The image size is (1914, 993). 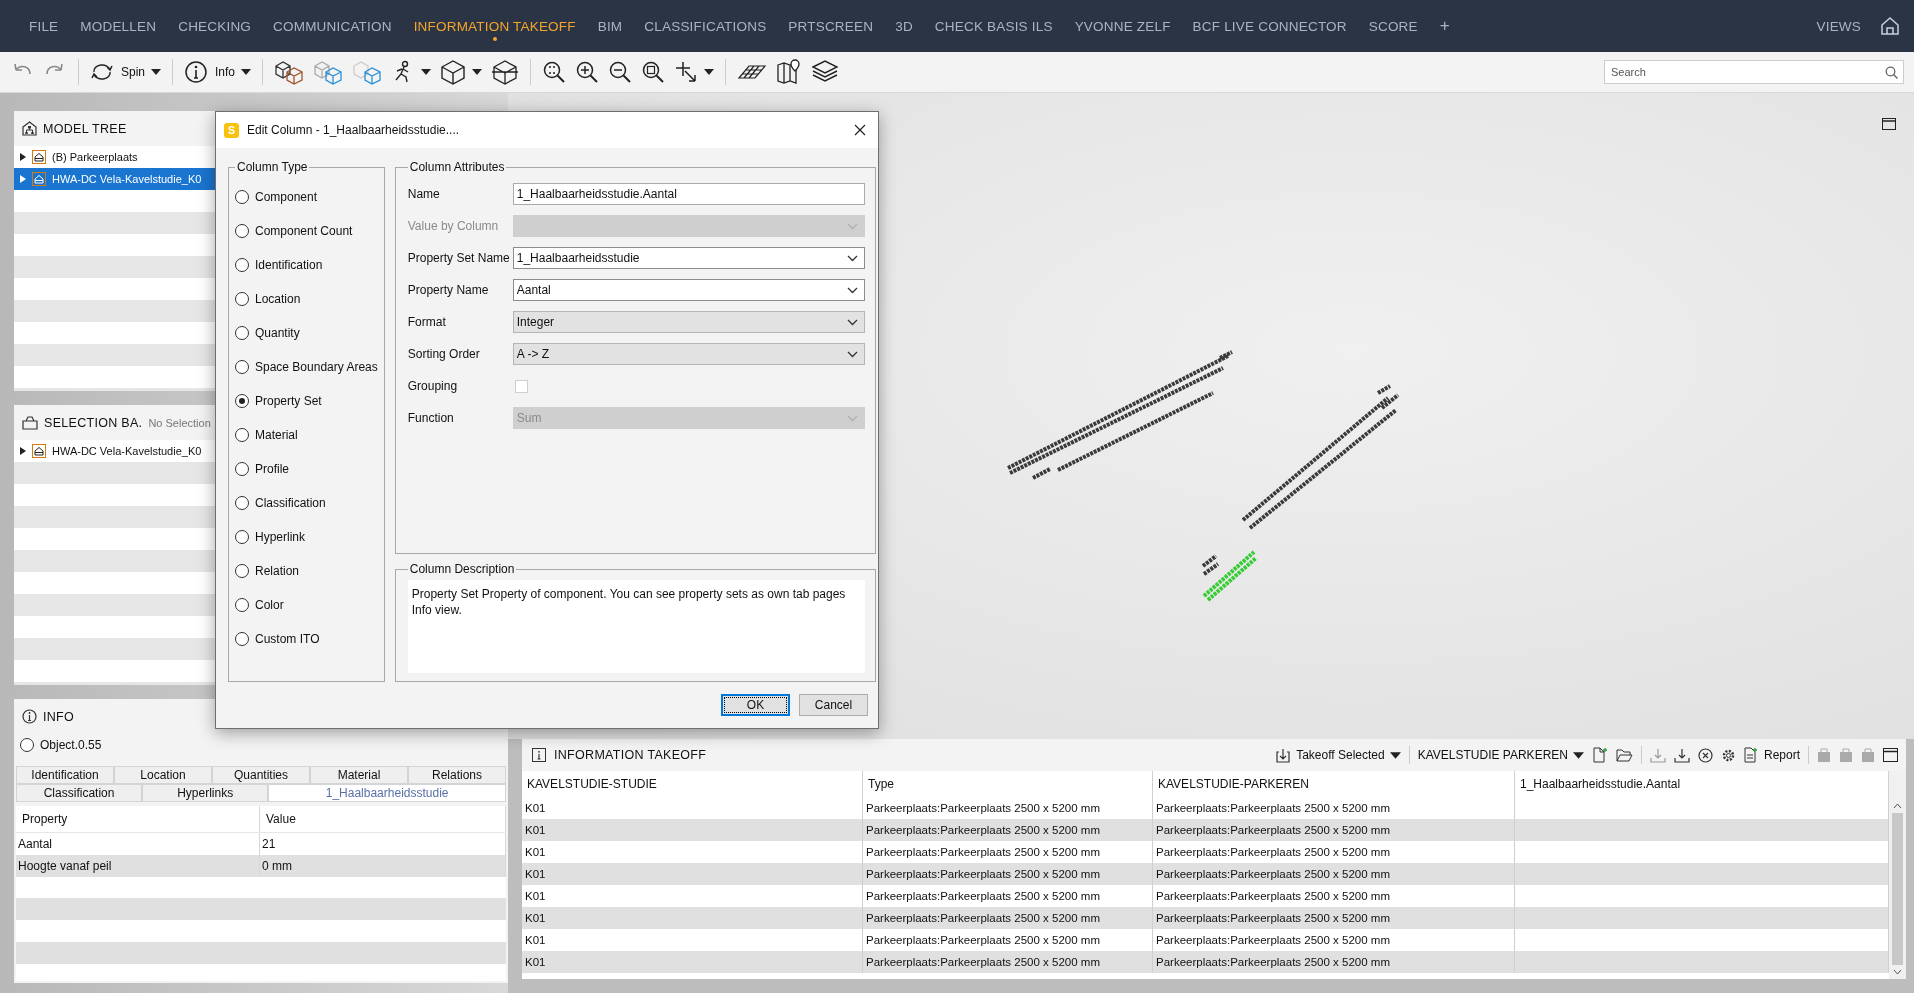 What do you see at coordinates (444, 354) in the screenshot?
I see `field-label: Sorting Order` at bounding box center [444, 354].